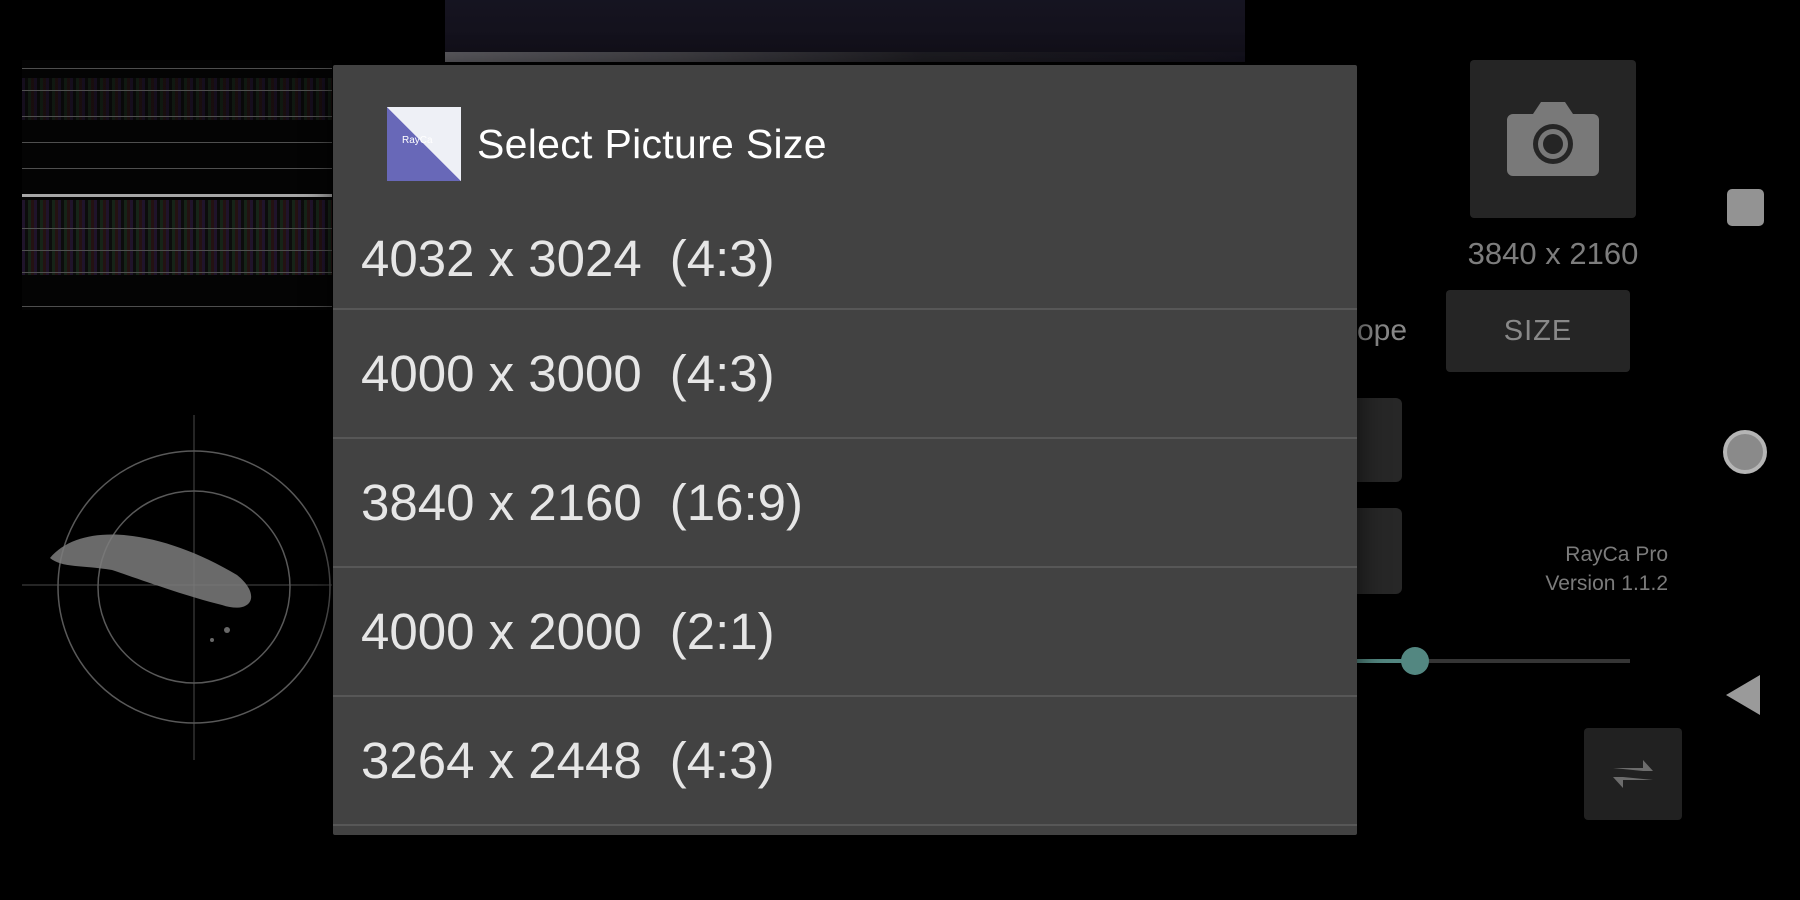 The width and height of the screenshot is (1800, 900). What do you see at coordinates (845, 374) in the screenshot?
I see `size-option-4000x3000: 4000 x 3000 (4:3)` at bounding box center [845, 374].